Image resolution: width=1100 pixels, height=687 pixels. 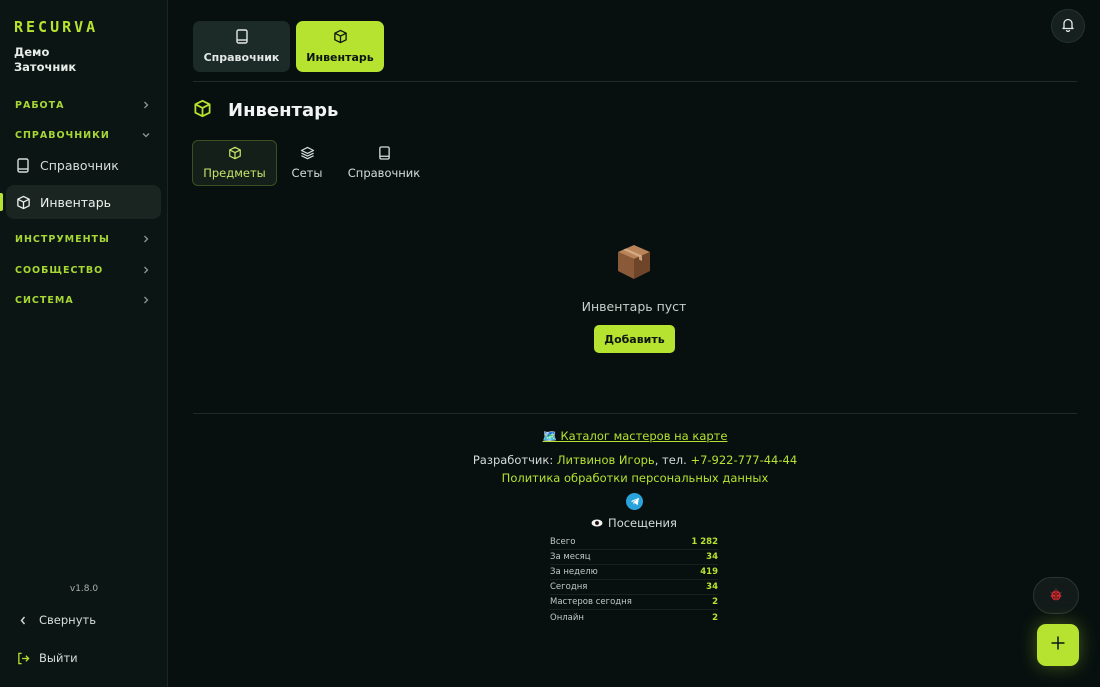 What do you see at coordinates (83, 105) in the screenshot?
I see `sidebar-section-work: РАБОТА` at bounding box center [83, 105].